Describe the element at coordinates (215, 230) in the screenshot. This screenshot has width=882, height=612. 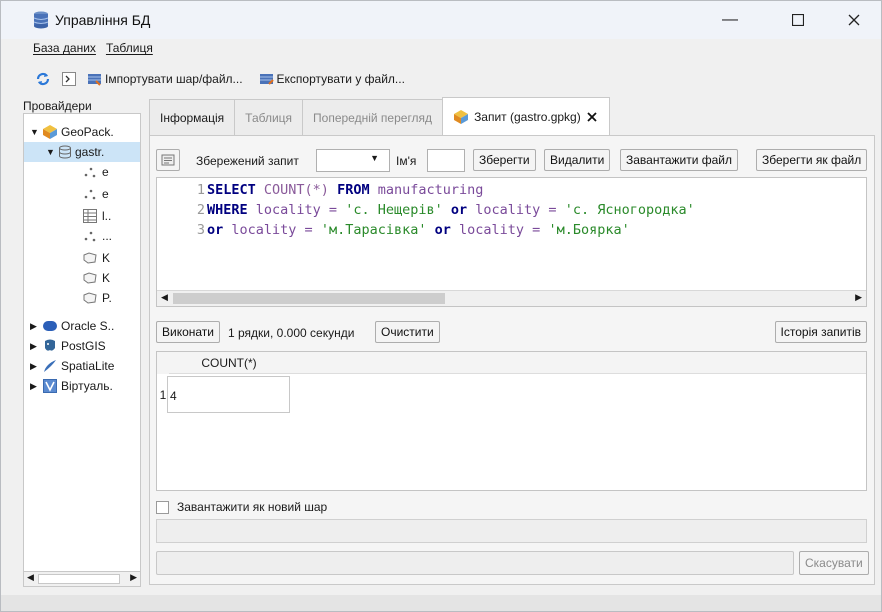
I see `code-token: or` at that location.